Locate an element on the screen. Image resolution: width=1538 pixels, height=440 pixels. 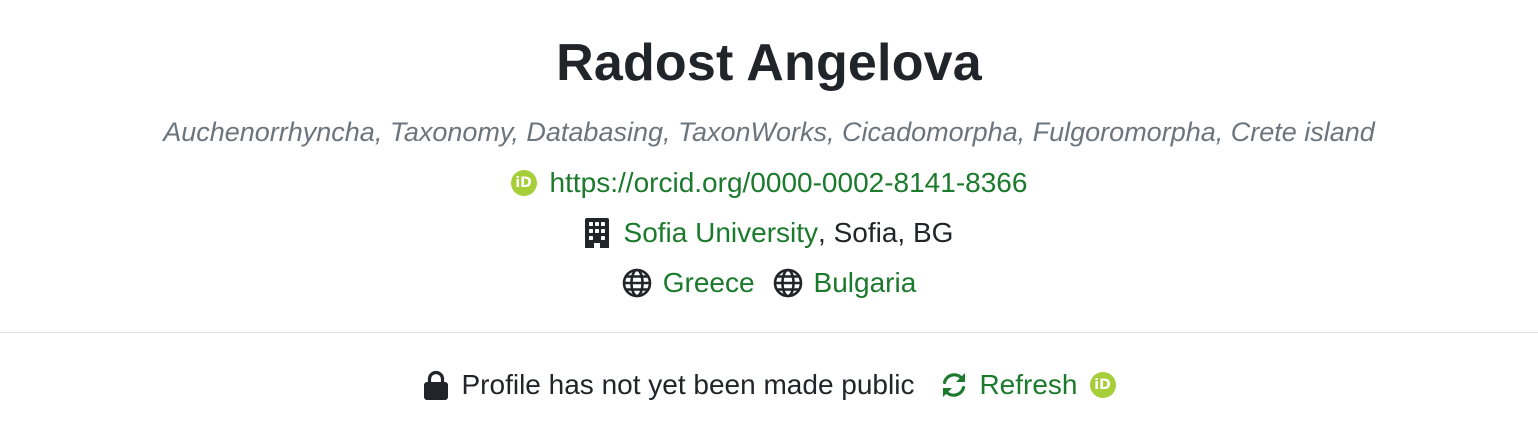
orcid-link: https://orcid.org/0000-0002-8141-8366 is located at coordinates (789, 183).